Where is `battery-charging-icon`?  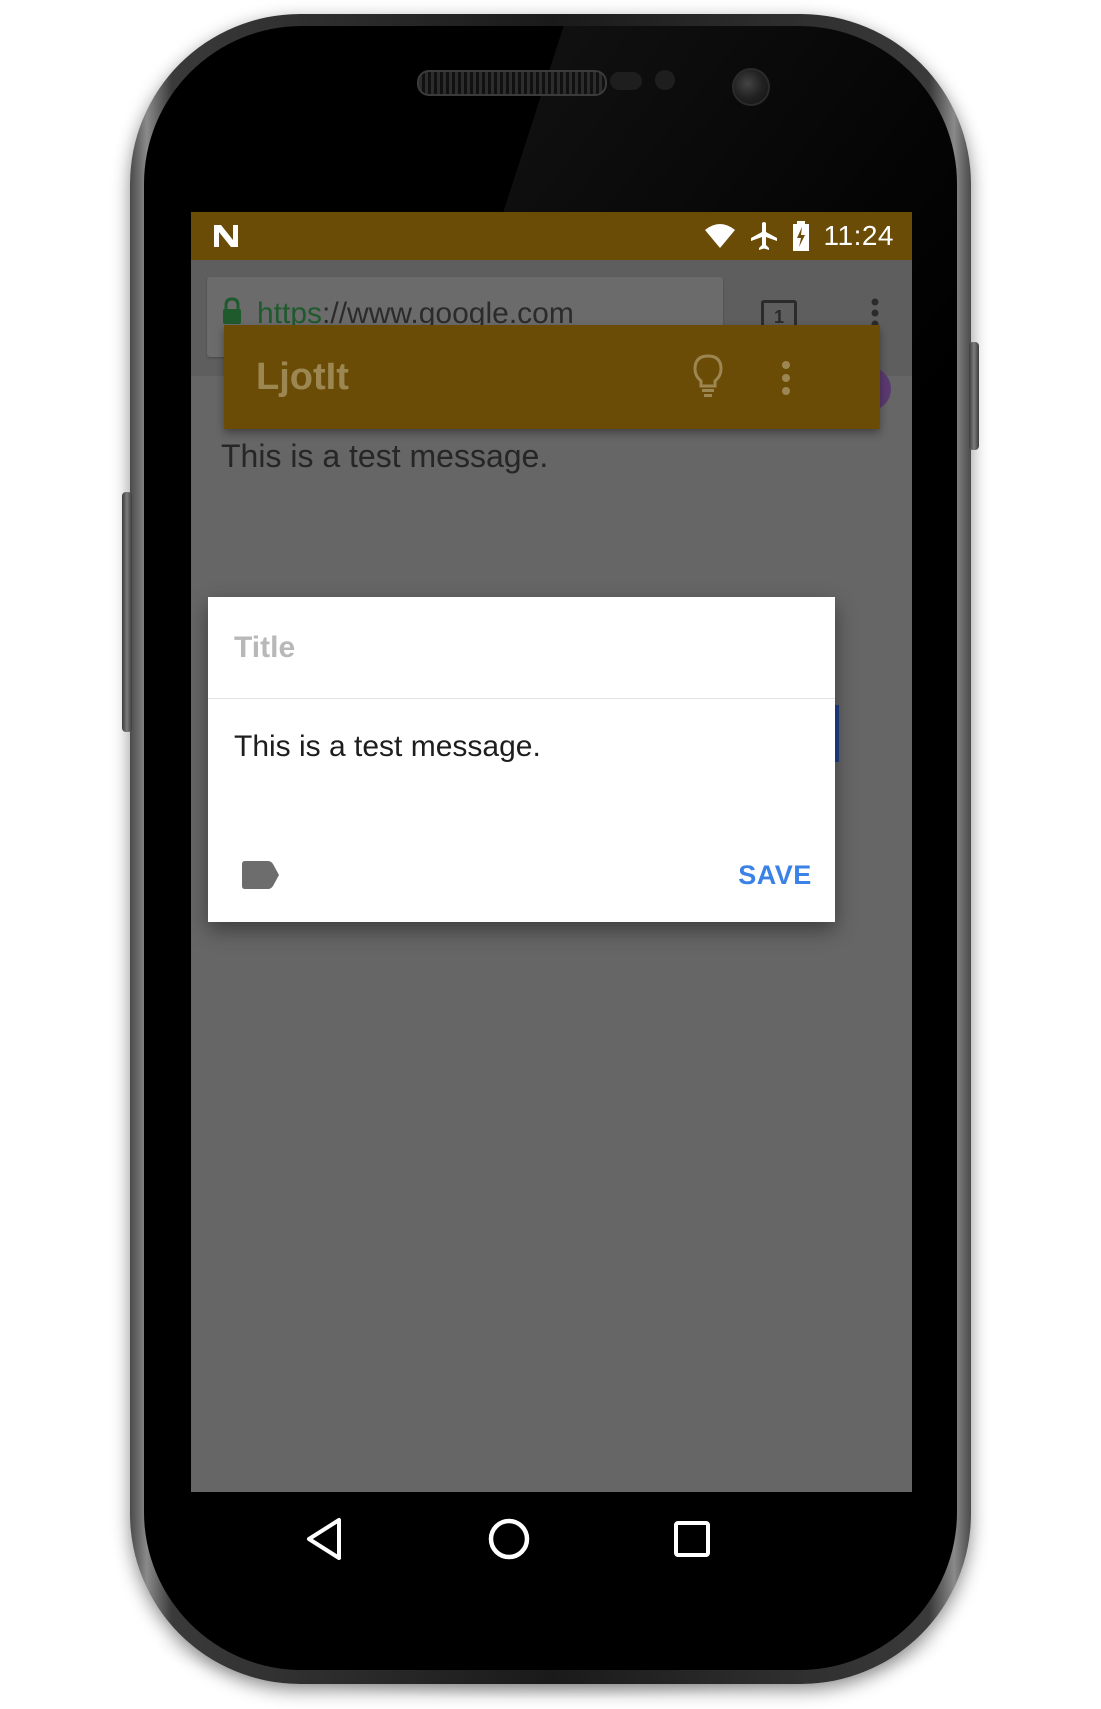 battery-charging-icon is located at coordinates (800, 236).